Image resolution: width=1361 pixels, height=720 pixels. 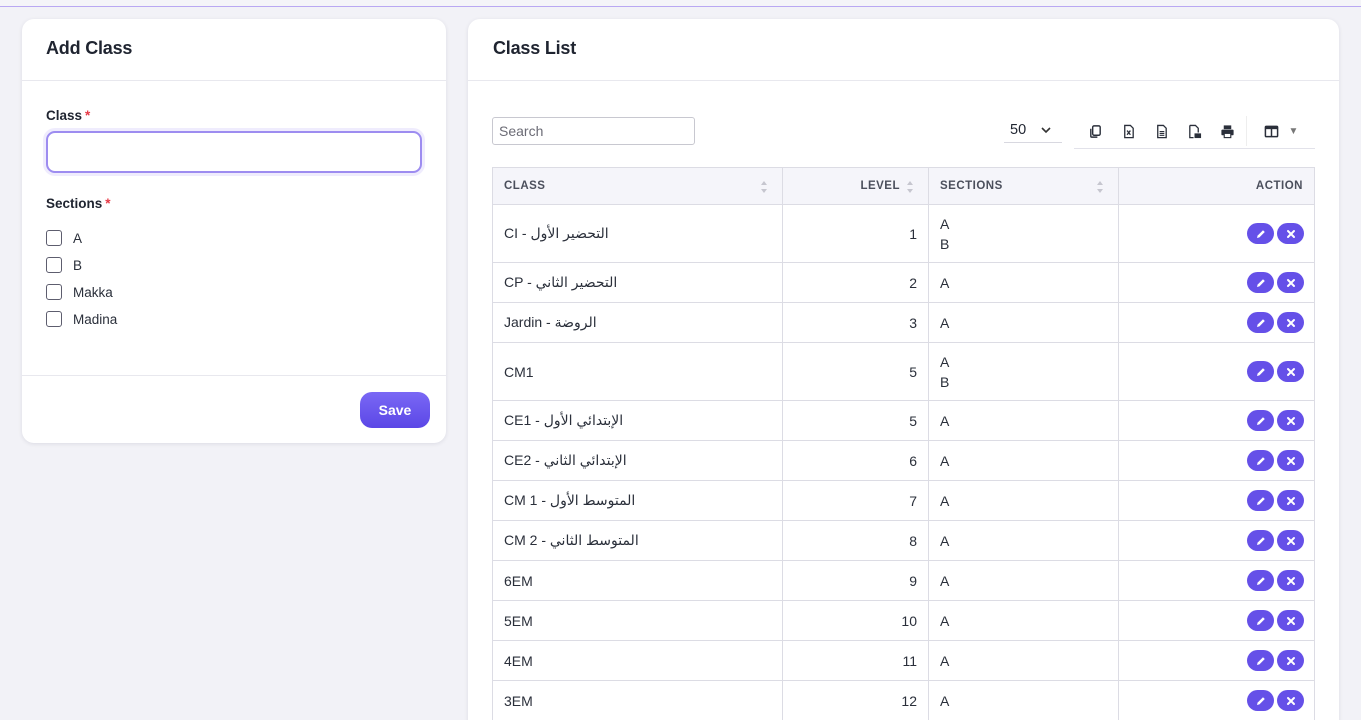 What do you see at coordinates (637, 322) in the screenshot?
I see `class-cell: Jardin - الروضة` at bounding box center [637, 322].